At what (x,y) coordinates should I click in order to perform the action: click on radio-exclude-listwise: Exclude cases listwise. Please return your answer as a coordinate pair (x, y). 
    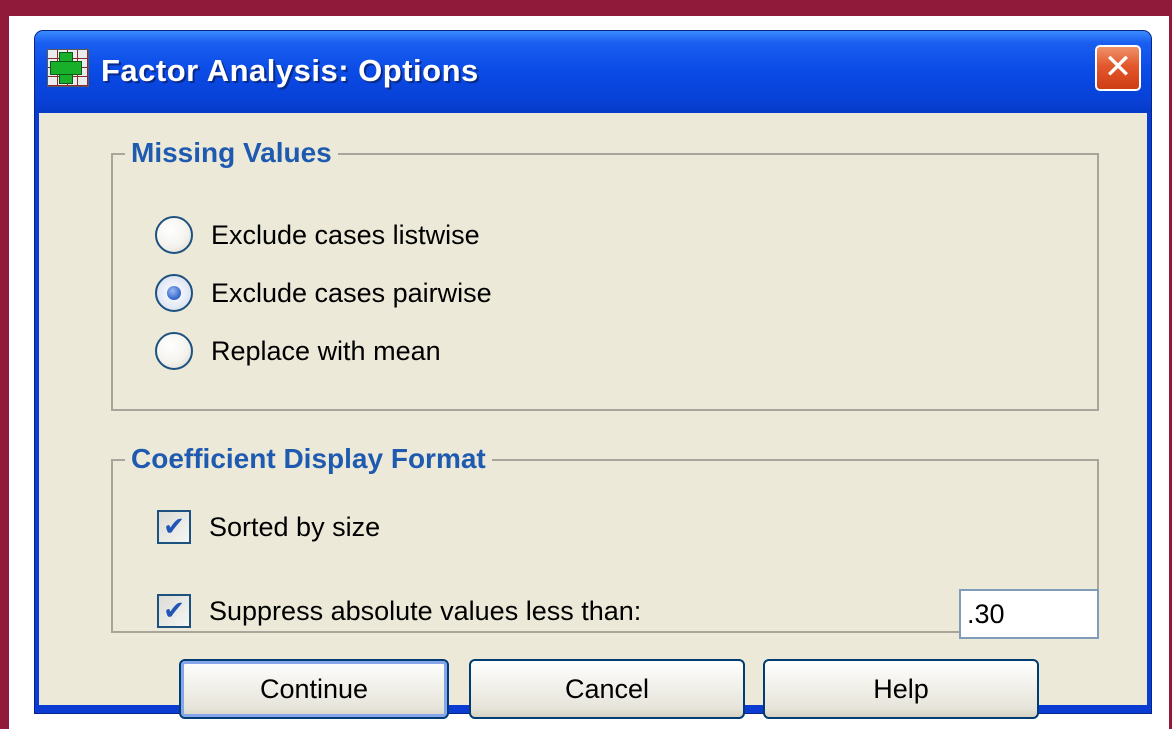
    Looking at the image, I should click on (296, 235).